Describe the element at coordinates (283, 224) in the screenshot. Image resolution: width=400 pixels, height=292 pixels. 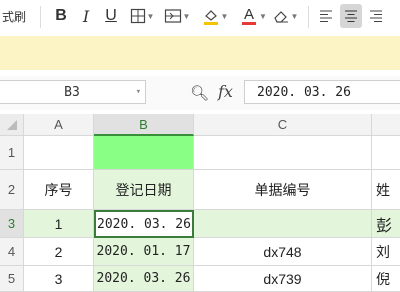
I see `cell-c3` at that location.